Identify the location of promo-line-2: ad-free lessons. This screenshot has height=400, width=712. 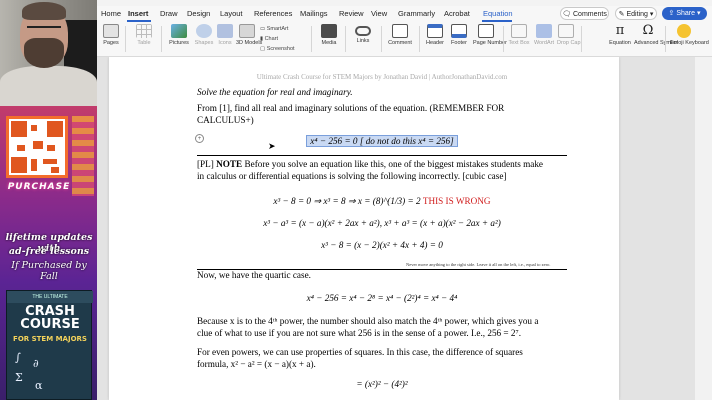
(49, 251).